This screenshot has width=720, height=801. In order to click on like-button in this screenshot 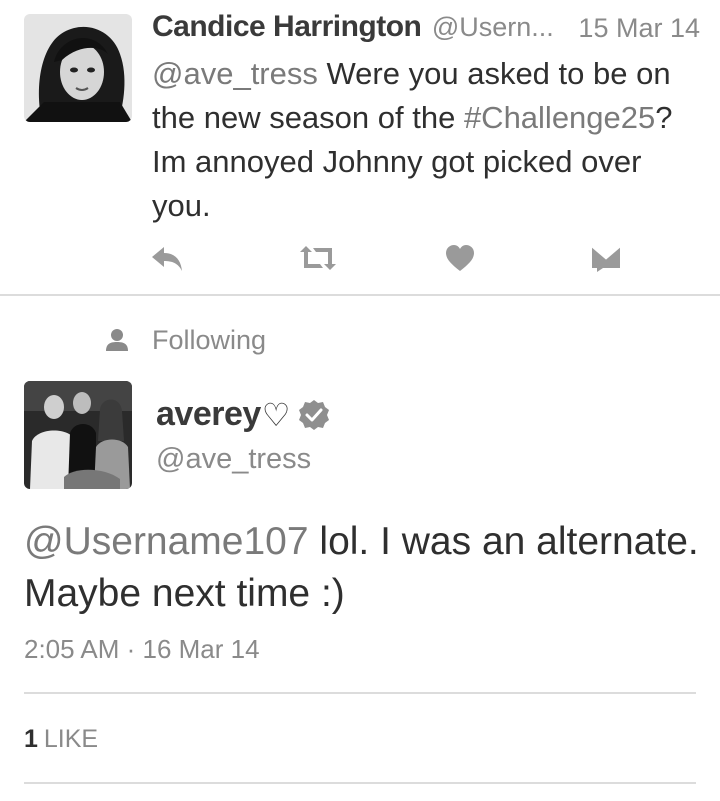, I will do `click(460, 258)`.